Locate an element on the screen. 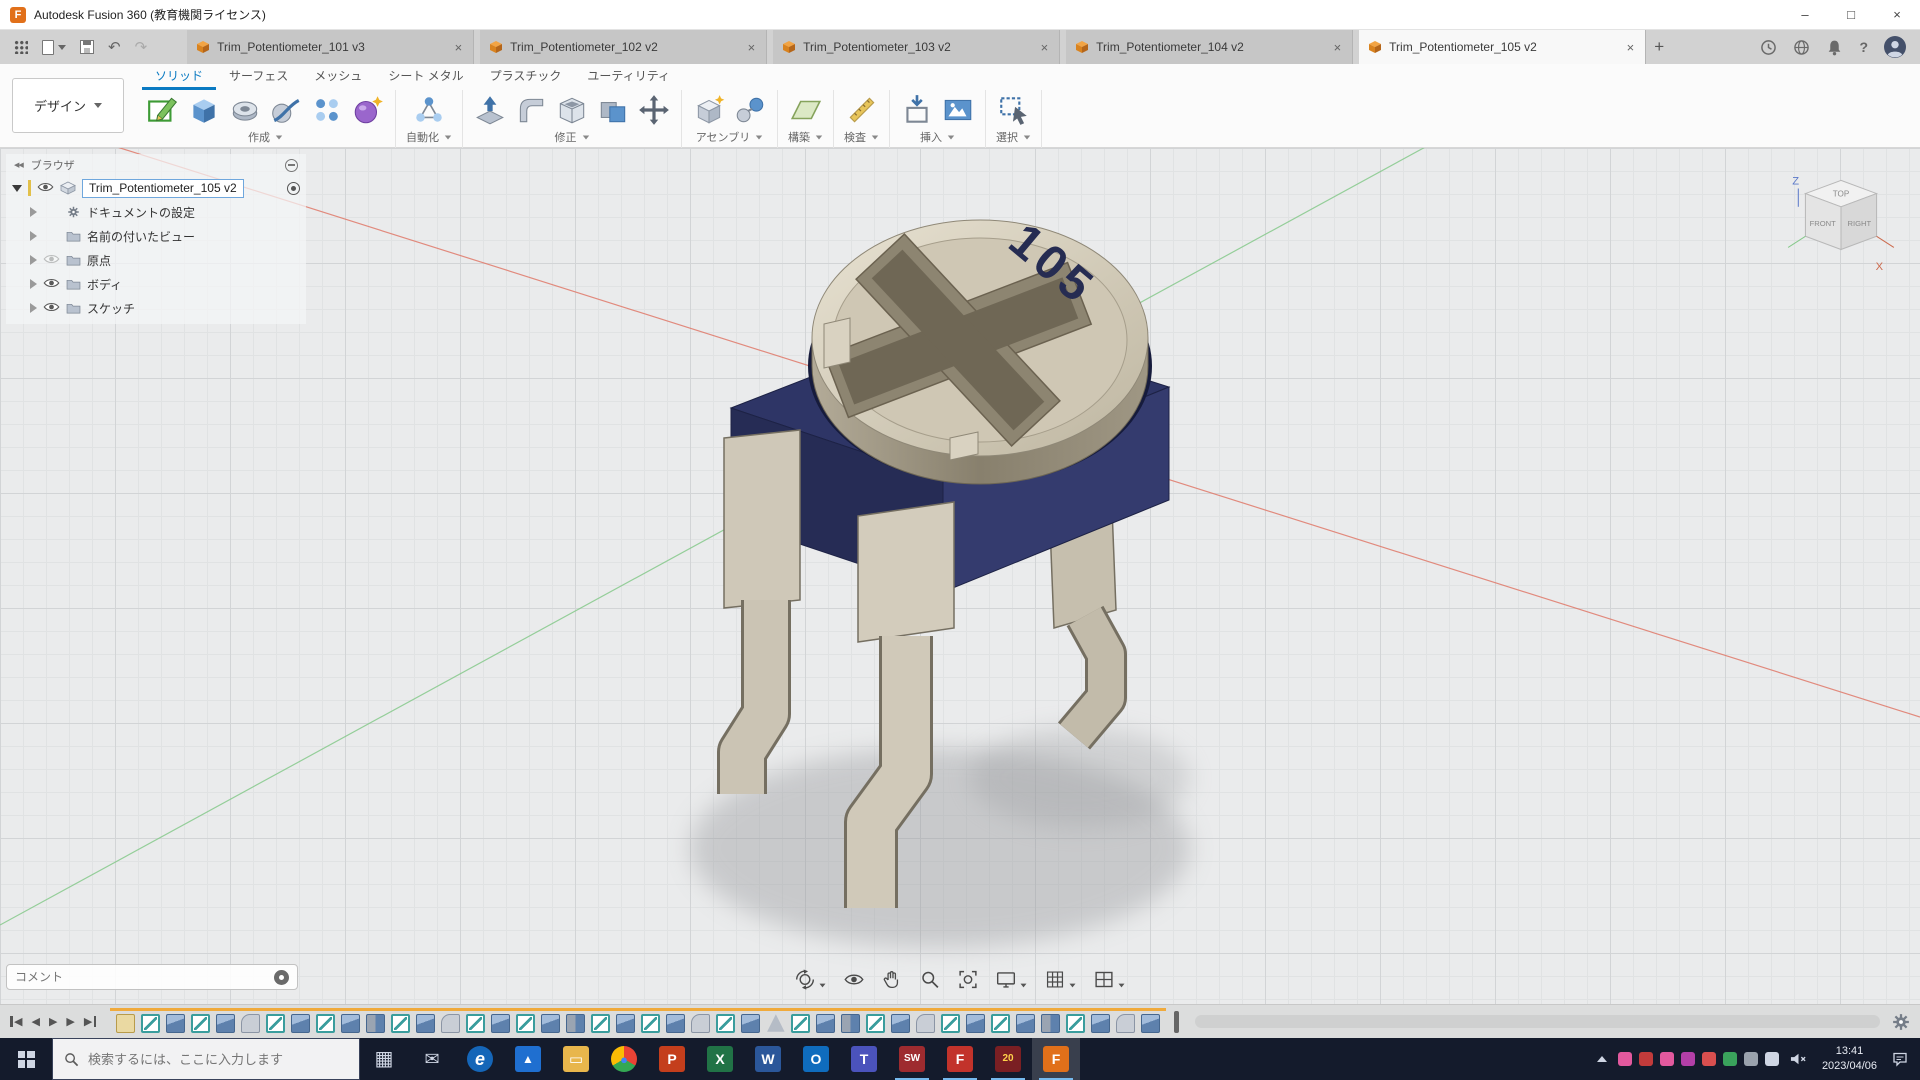  pan-button is located at coordinates (892, 979).